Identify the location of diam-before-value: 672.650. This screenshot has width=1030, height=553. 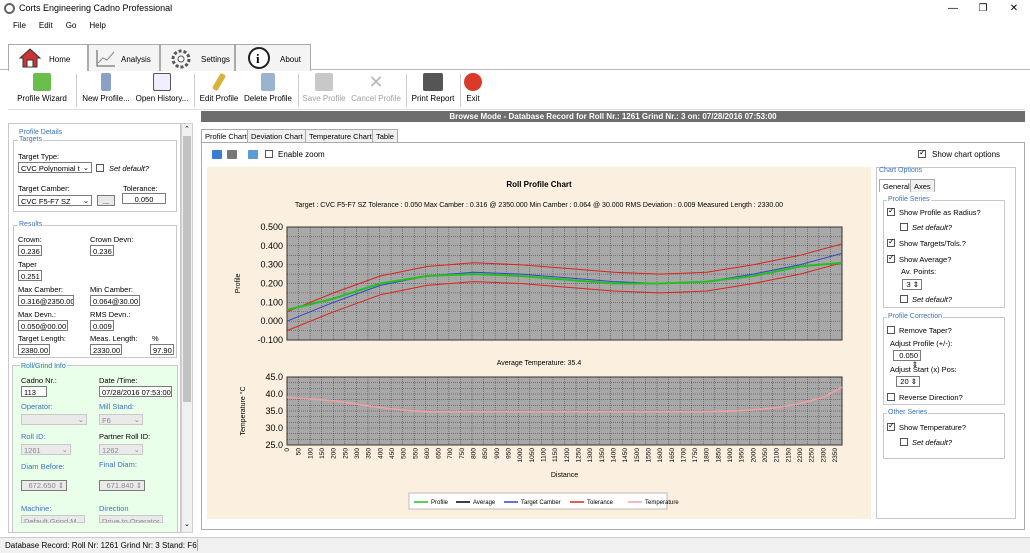
(42, 485).